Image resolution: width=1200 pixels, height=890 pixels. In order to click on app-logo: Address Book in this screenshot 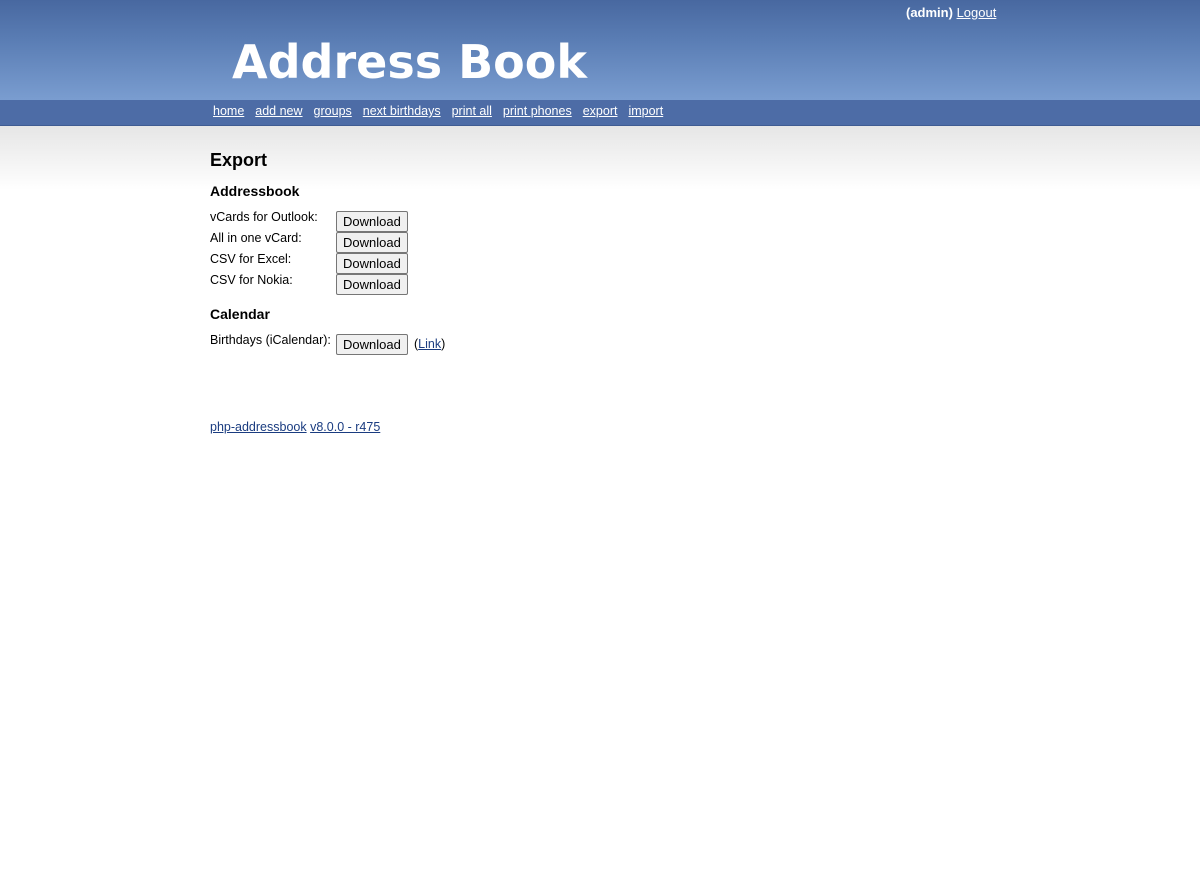, I will do `click(409, 62)`.